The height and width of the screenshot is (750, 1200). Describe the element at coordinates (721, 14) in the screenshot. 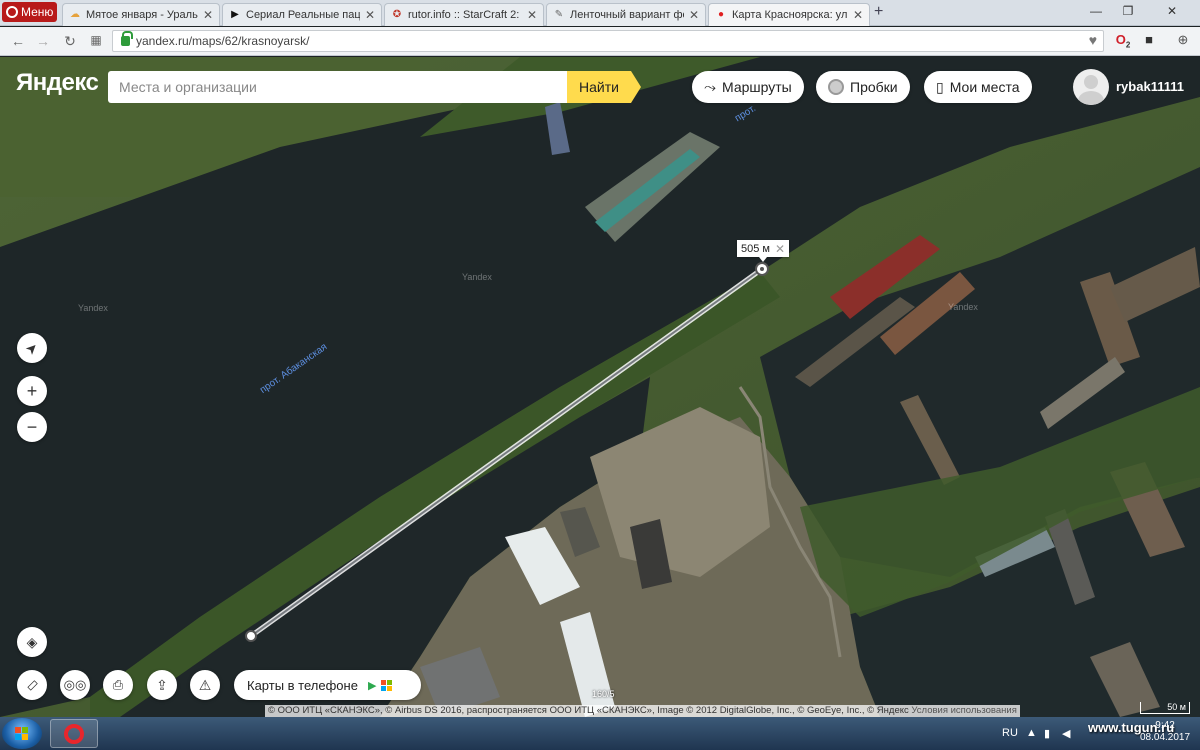

I see `map-pin-icon: ●` at that location.